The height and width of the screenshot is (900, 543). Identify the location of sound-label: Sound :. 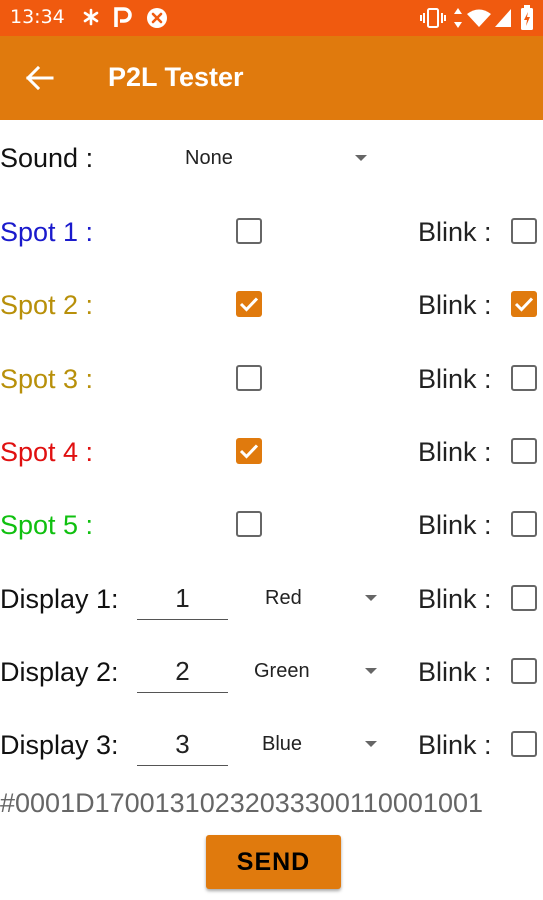
(47, 158).